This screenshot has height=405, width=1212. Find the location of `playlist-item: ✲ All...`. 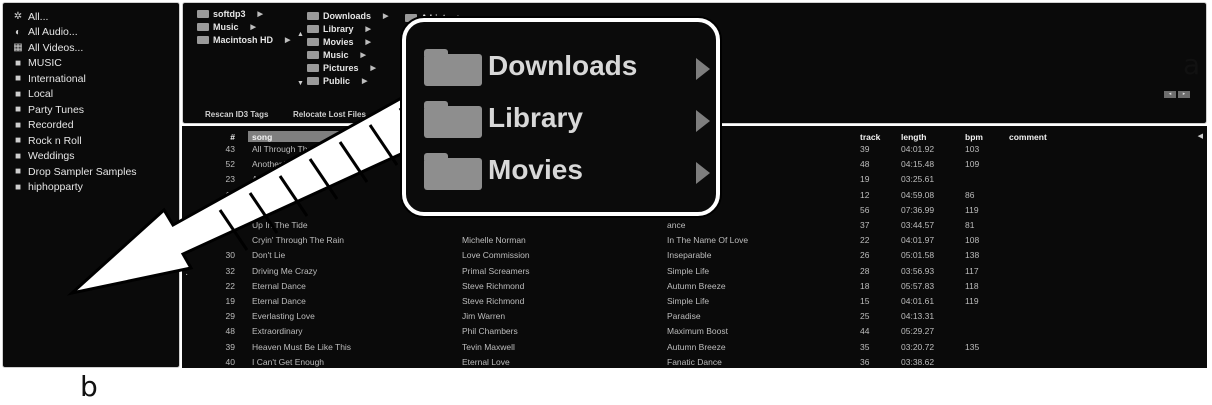

playlist-item: ✲ All... is located at coordinates (95, 17).